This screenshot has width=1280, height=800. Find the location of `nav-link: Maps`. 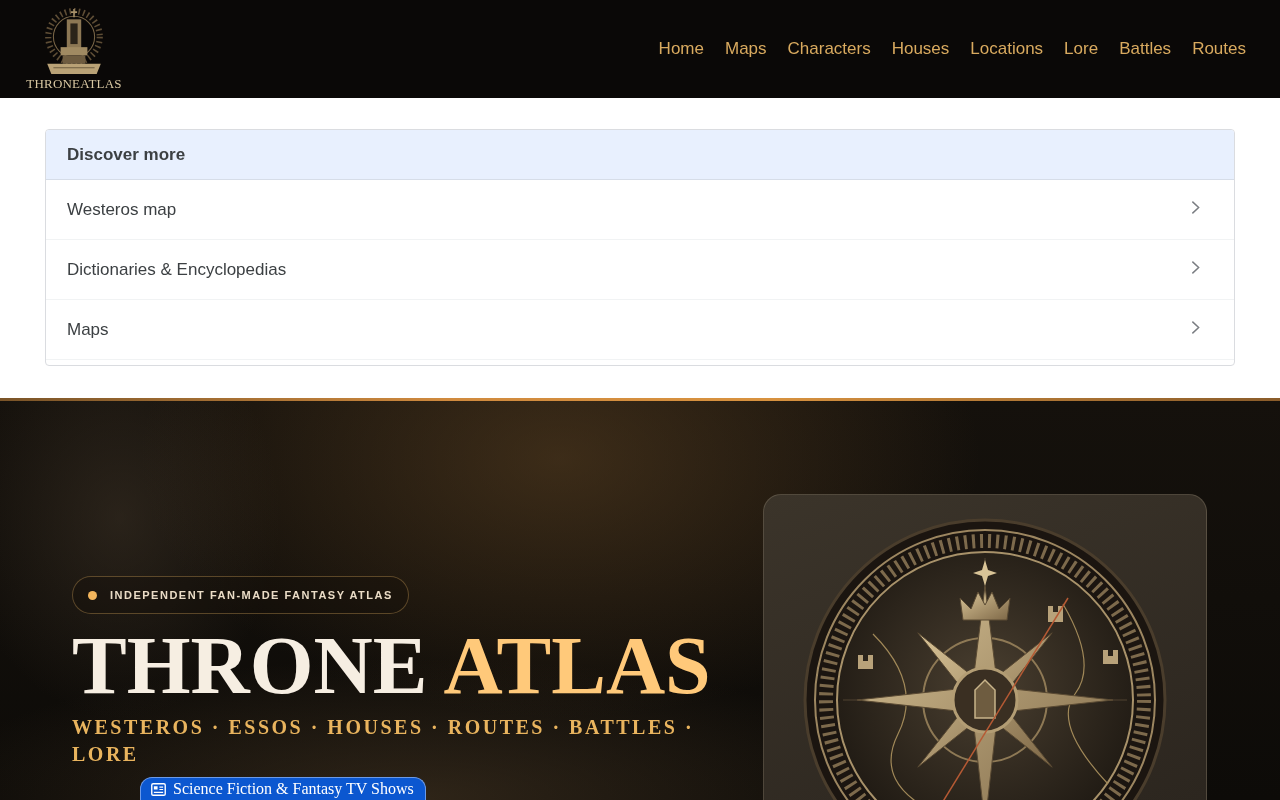

nav-link: Maps is located at coordinates (745, 49).